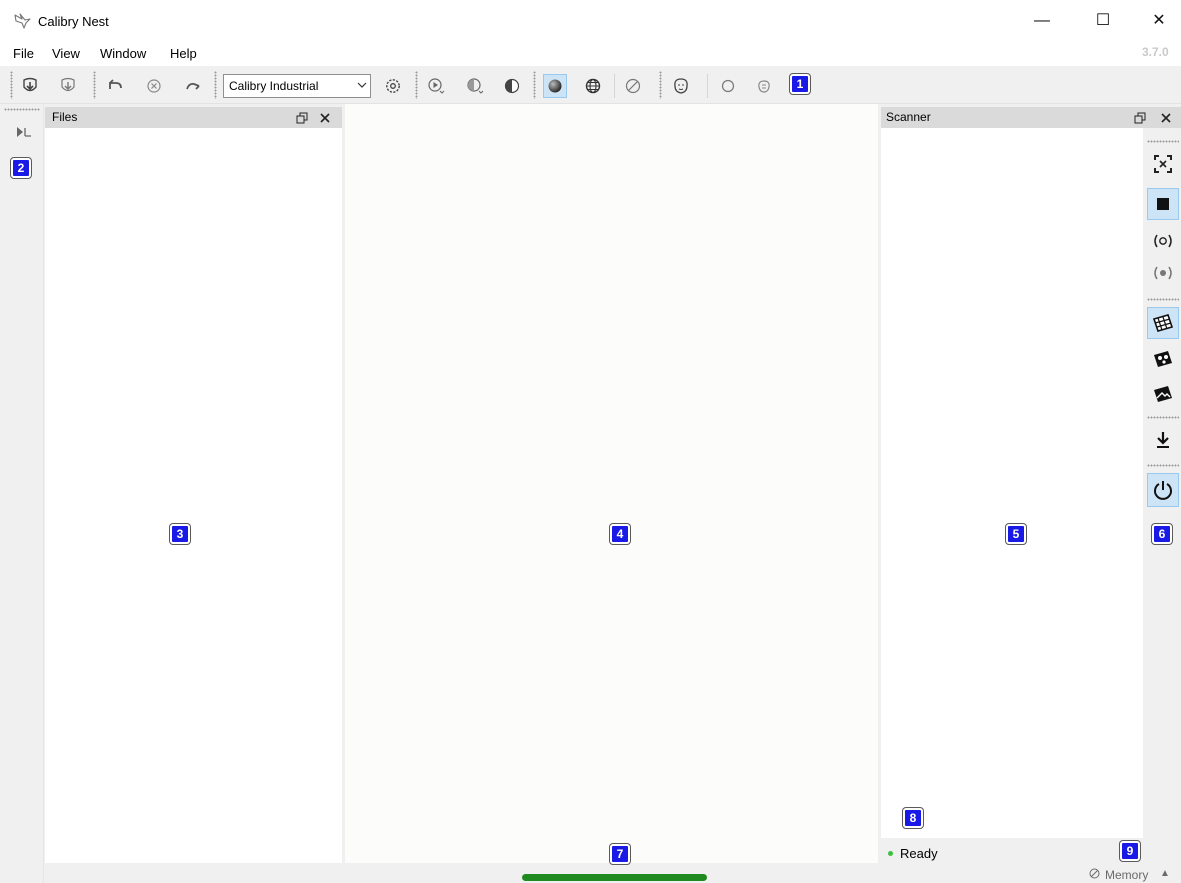 Image resolution: width=1181 pixels, height=883 pixels. Describe the element at coordinates (1163, 440) in the screenshot. I see `download-icon` at that location.